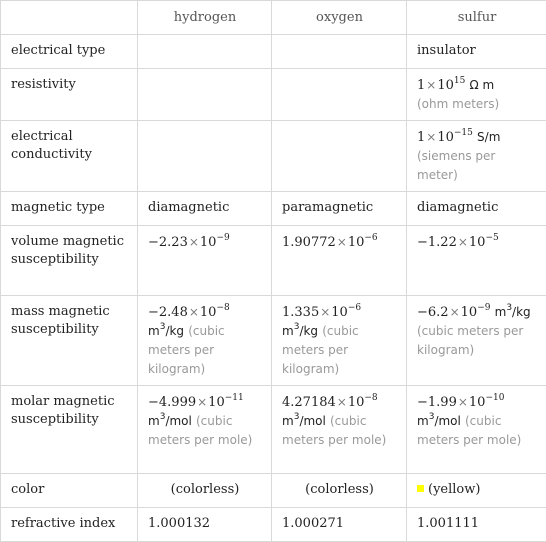  I want to click on cell-sulfur: diamagnetic, so click(476, 209).